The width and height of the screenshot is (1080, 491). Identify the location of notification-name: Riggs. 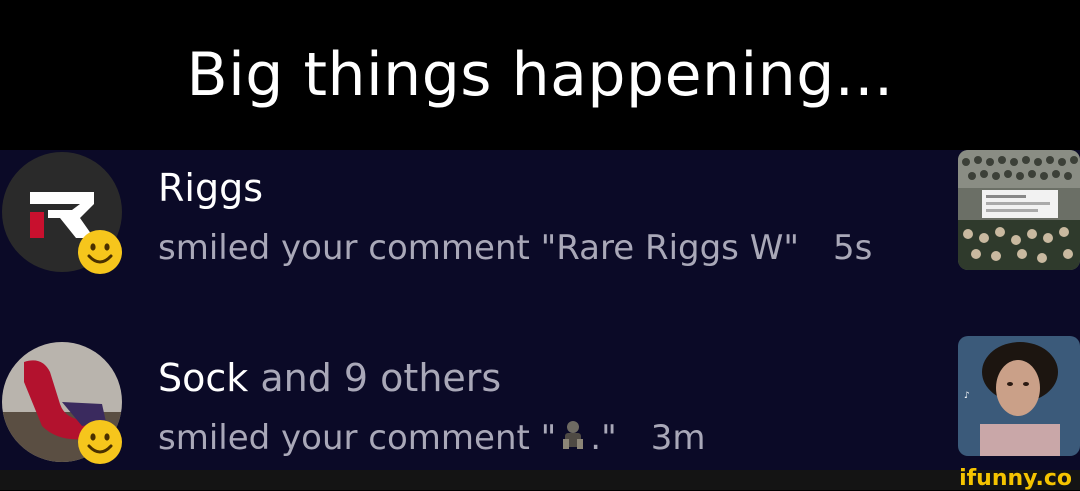
(210, 188).